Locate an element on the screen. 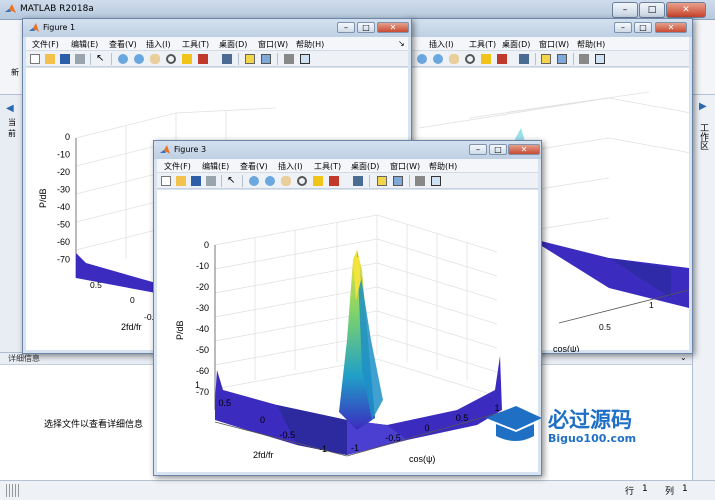  back-arrow-icon: ◀ is located at coordinates (10, 108).